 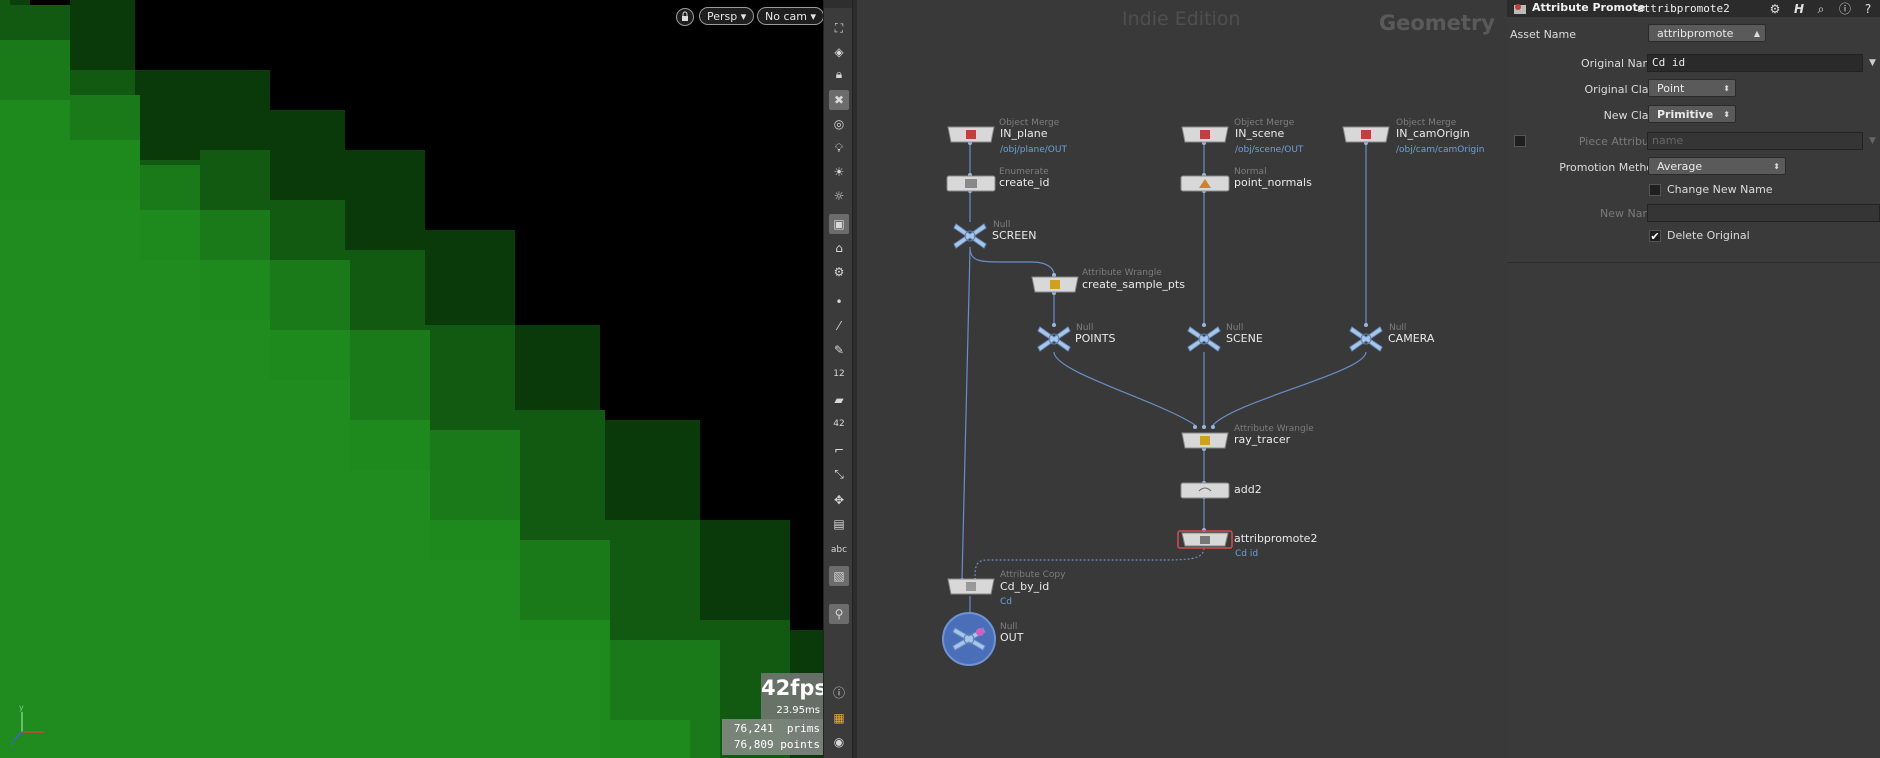 I want to click on help-h-icon: H, so click(x=1799, y=9).